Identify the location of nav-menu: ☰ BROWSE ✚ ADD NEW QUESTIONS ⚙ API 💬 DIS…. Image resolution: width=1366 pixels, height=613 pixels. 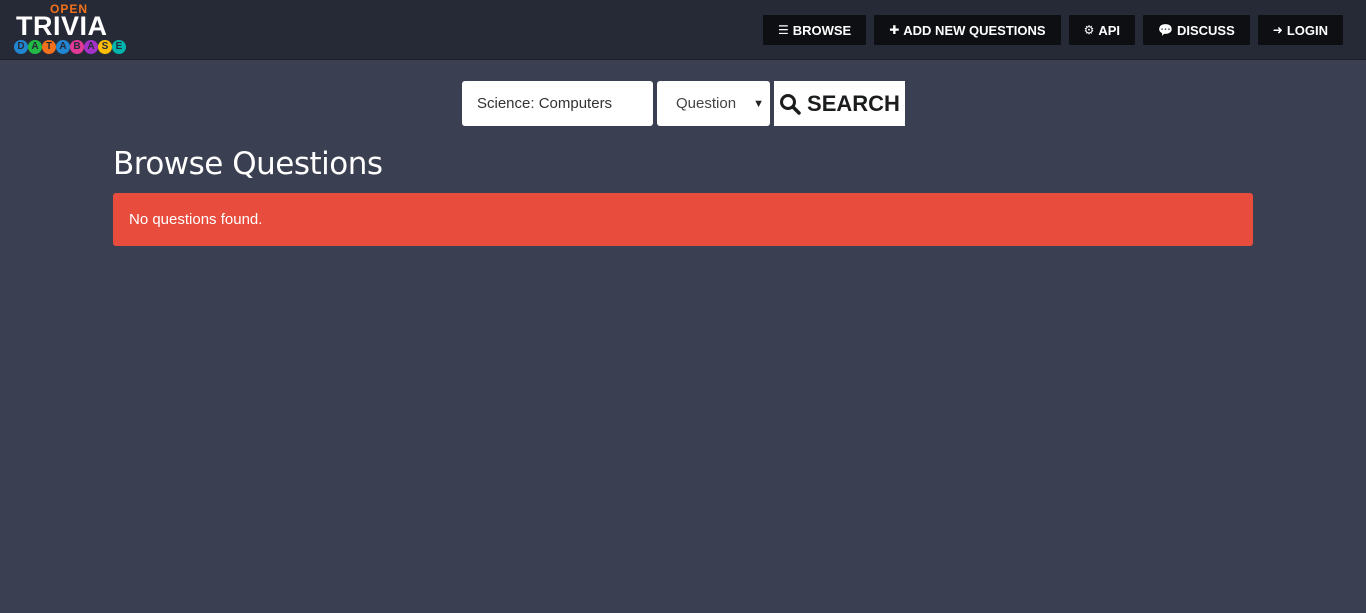
(1052, 30).